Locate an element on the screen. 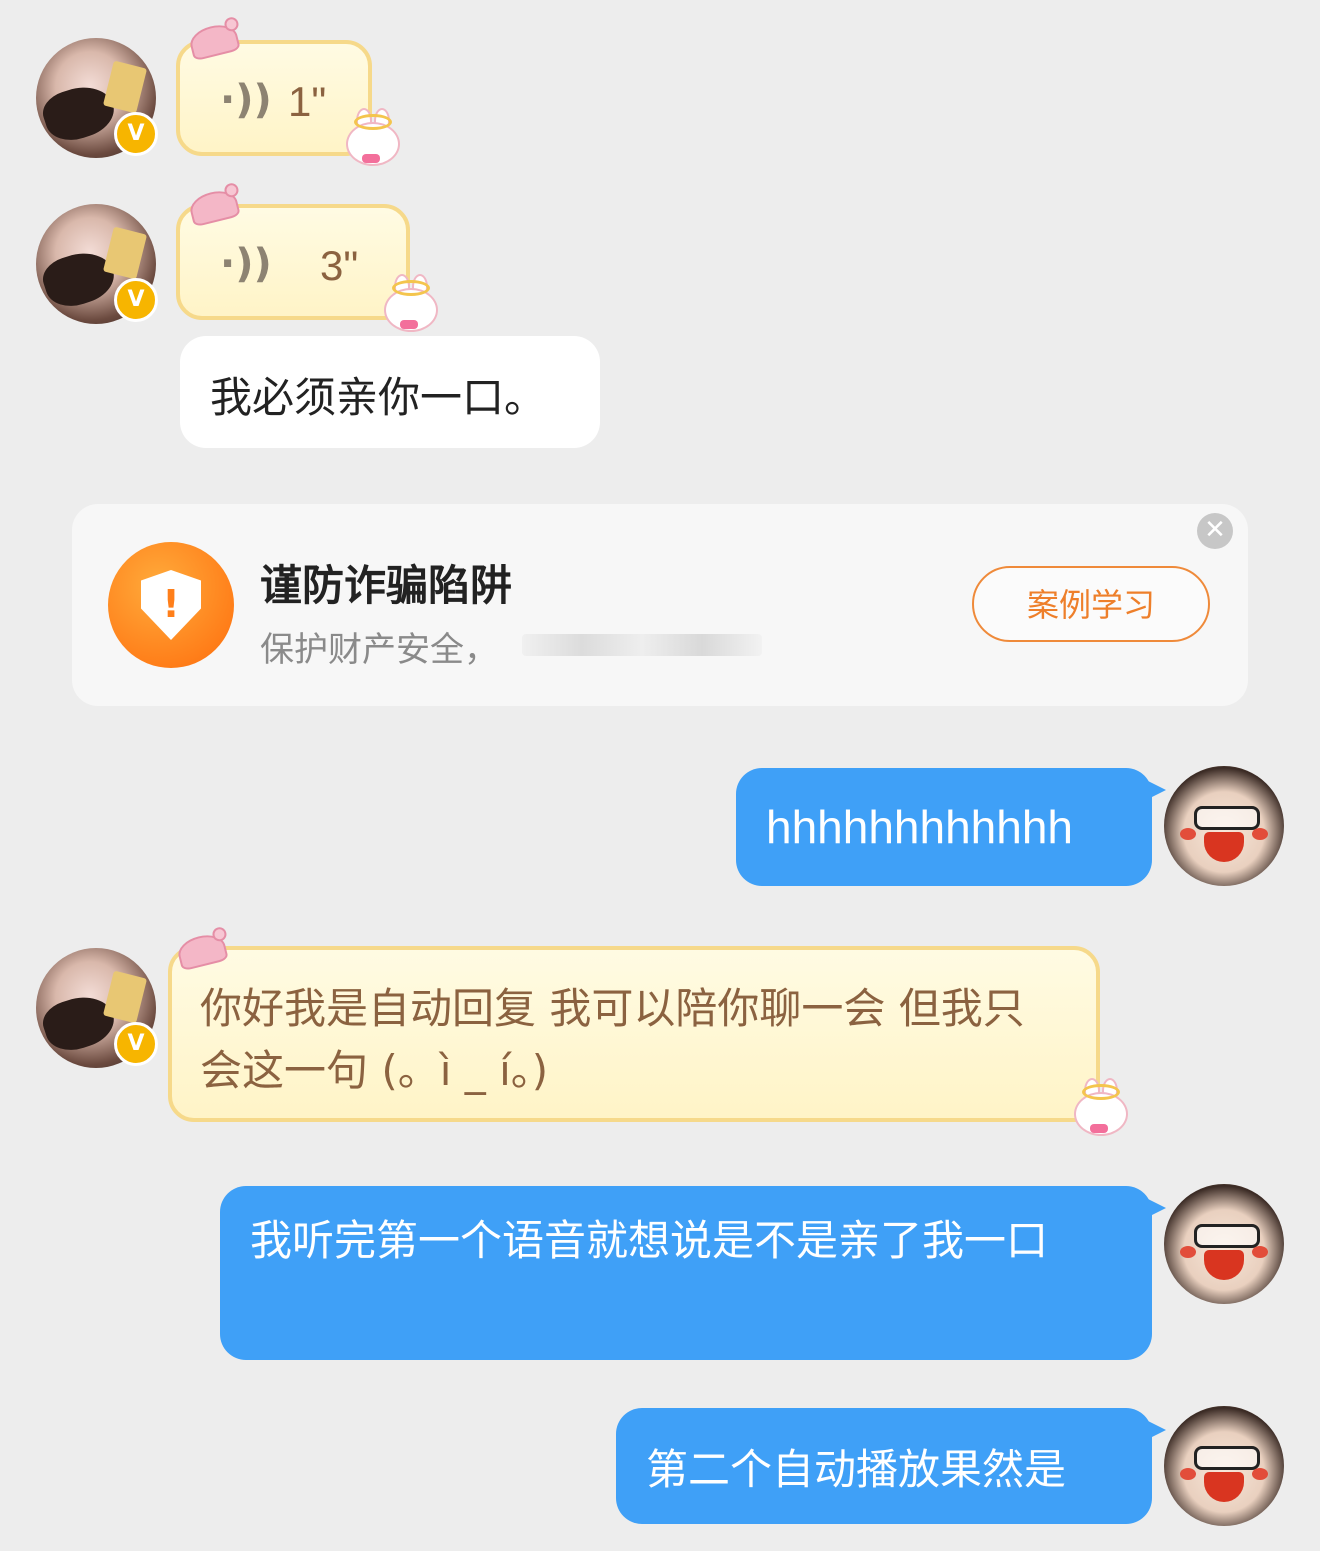  card-subtitle: 保护财产安全， is located at coordinates (379, 650).